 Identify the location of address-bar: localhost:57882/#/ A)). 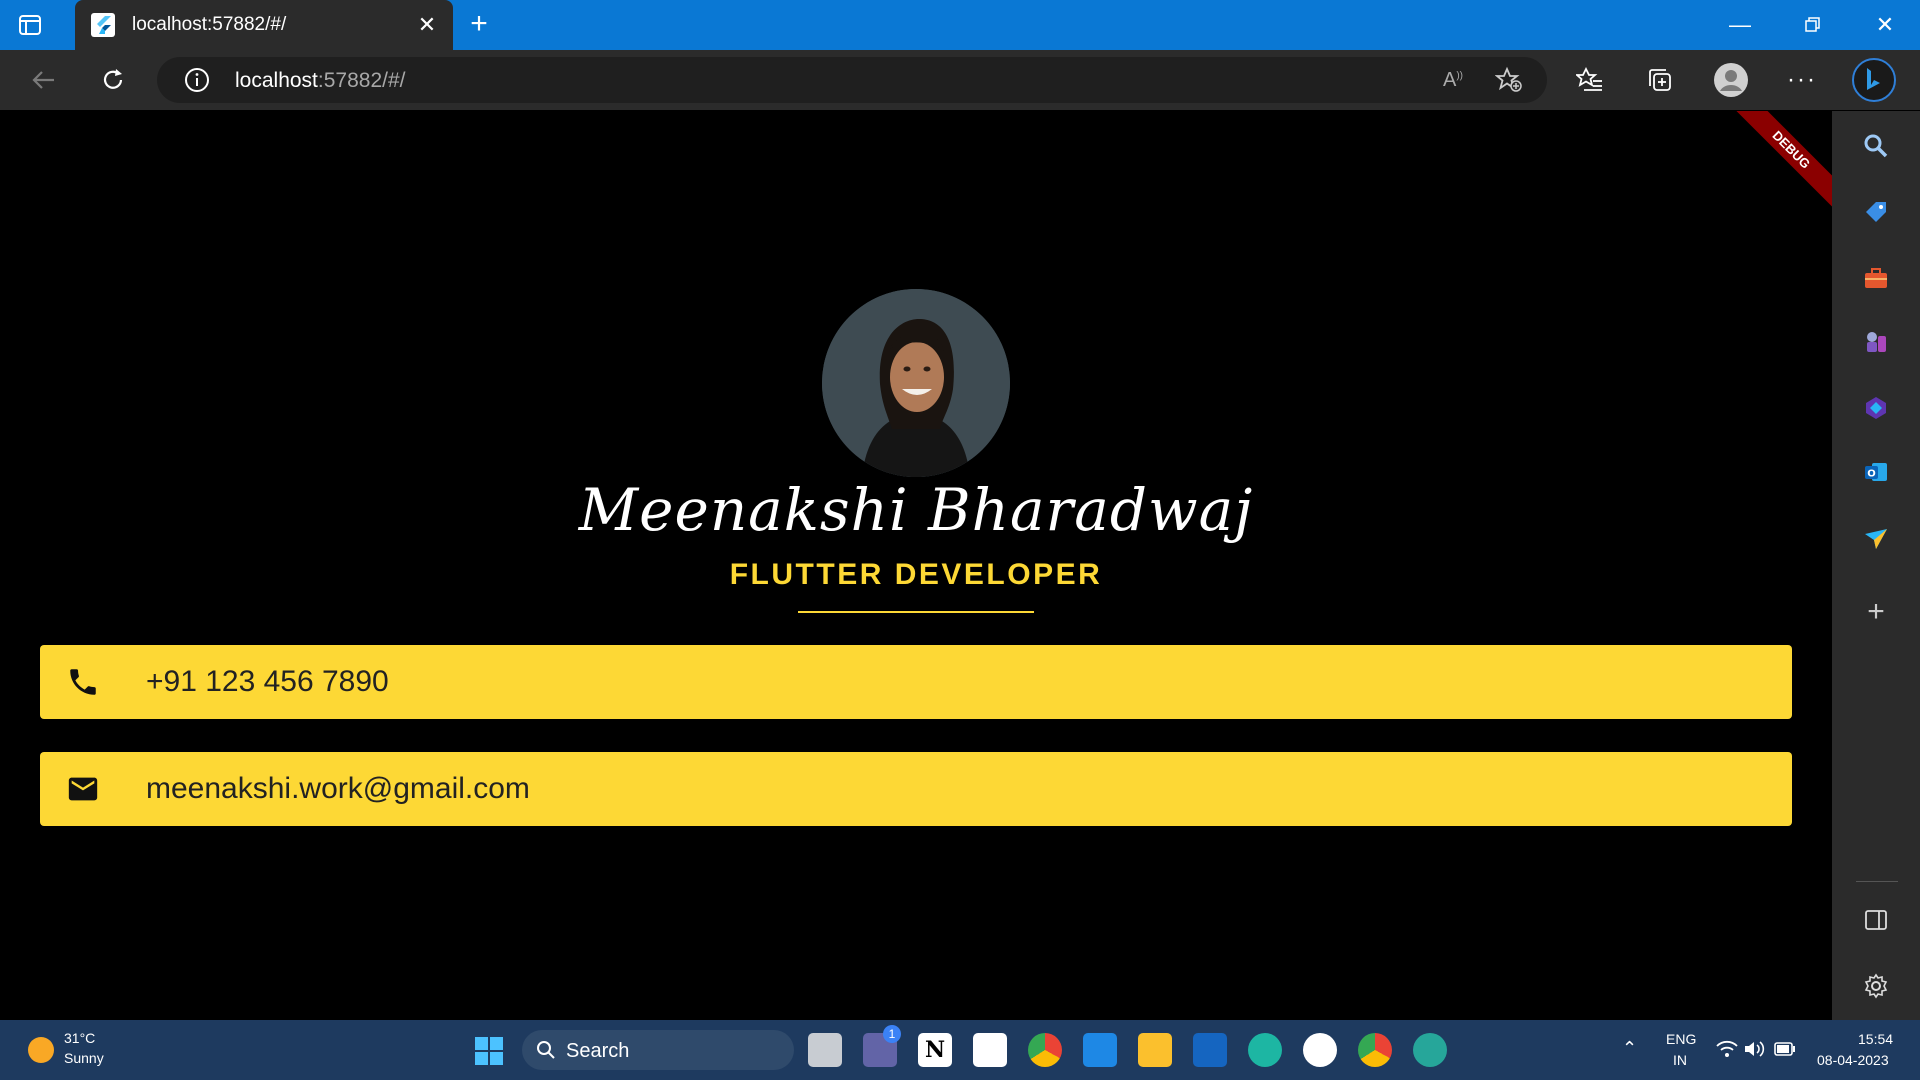
(852, 80).